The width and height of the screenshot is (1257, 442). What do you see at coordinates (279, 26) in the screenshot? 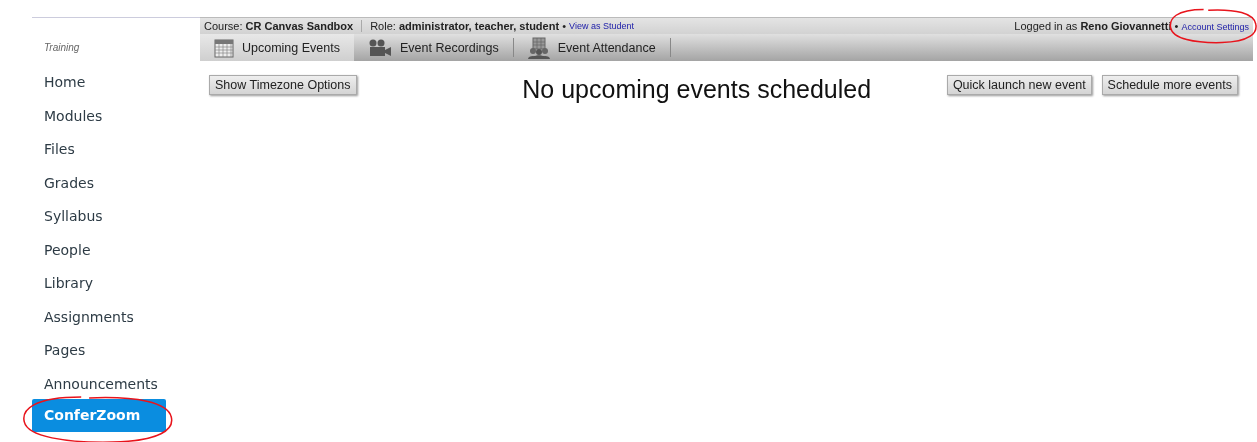
I see `course-info: Course: CR Canvas Sandbox` at bounding box center [279, 26].